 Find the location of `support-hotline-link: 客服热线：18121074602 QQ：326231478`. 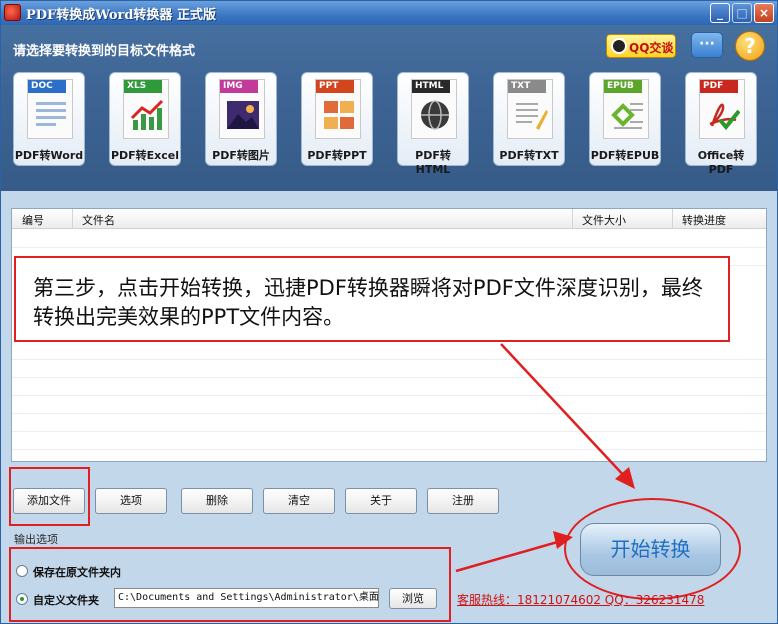

support-hotline-link: 客服热线：18121074602 QQ：326231478 is located at coordinates (580, 599).